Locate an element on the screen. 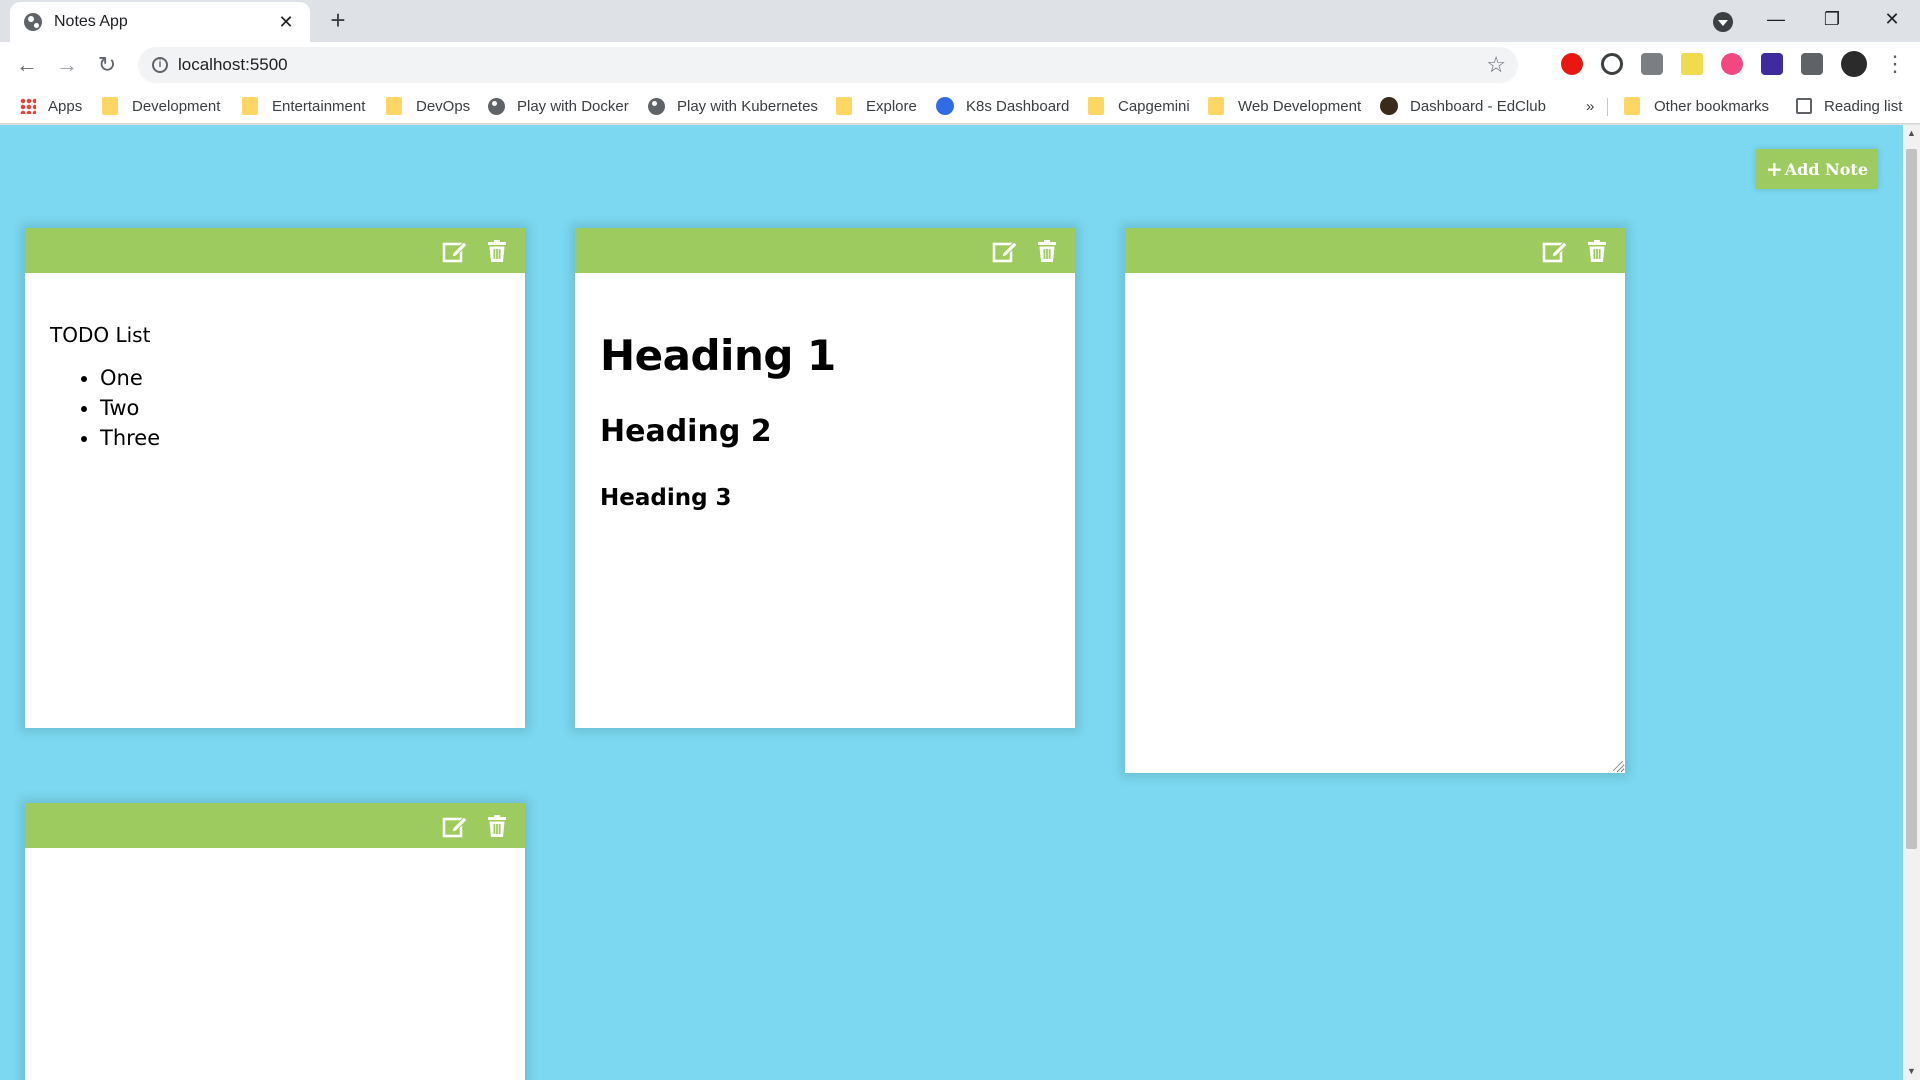  note-card: TODO List One Two Three is located at coordinates (275, 478).